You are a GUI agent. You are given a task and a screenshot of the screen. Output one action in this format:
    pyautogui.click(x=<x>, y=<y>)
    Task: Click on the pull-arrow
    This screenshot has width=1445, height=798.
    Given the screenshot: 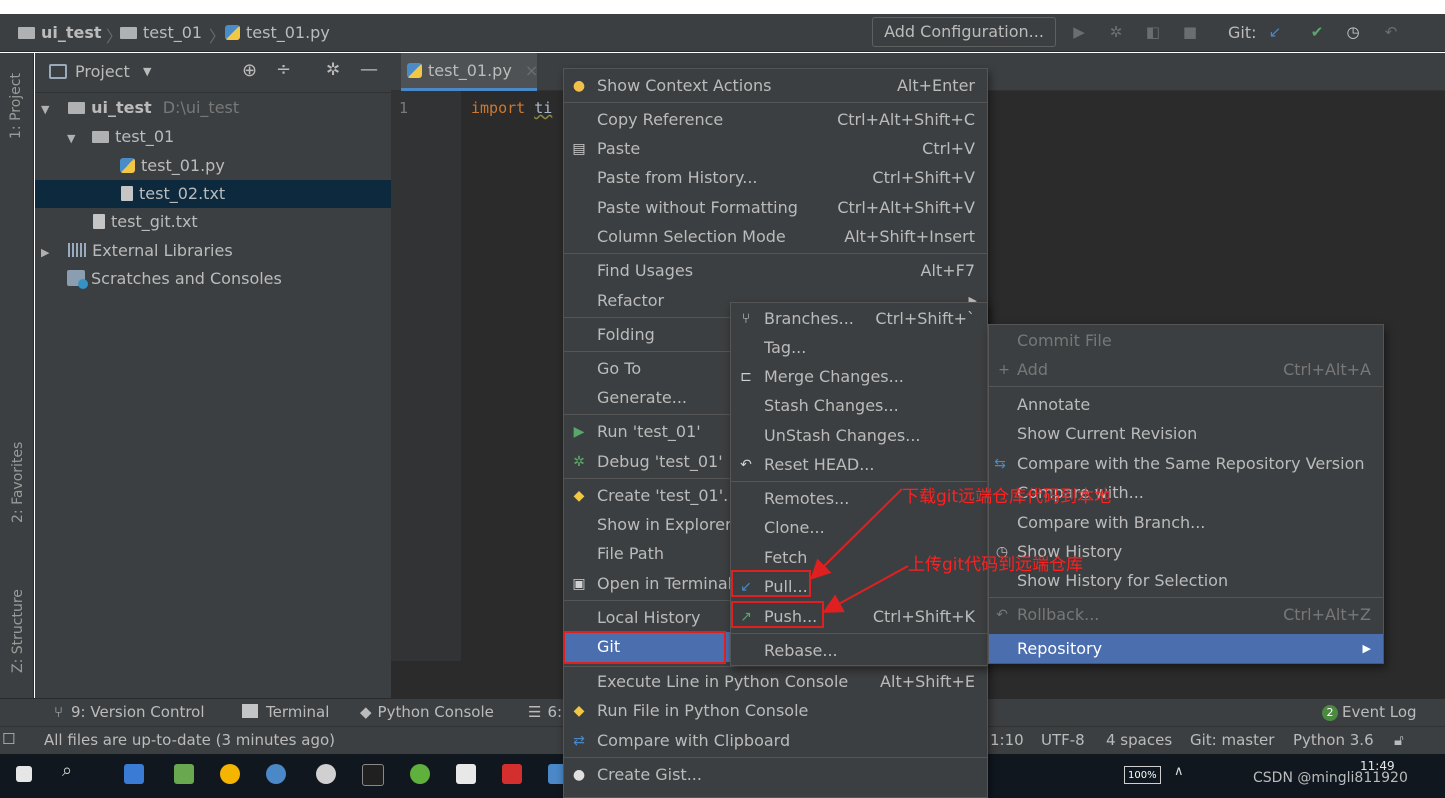 What is the action you would take?
    pyautogui.click(x=856, y=534)
    